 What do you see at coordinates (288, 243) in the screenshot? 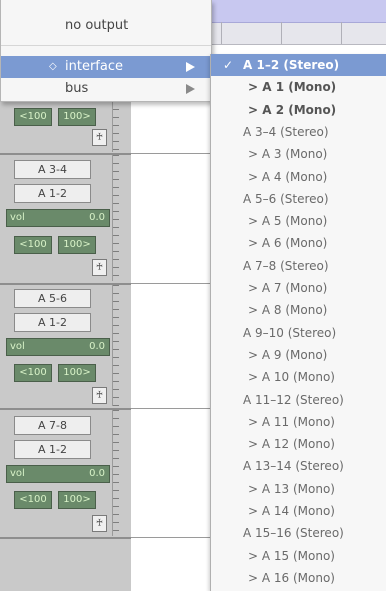
I see `submenu-item-label: > A 6 (Mono)` at bounding box center [288, 243].